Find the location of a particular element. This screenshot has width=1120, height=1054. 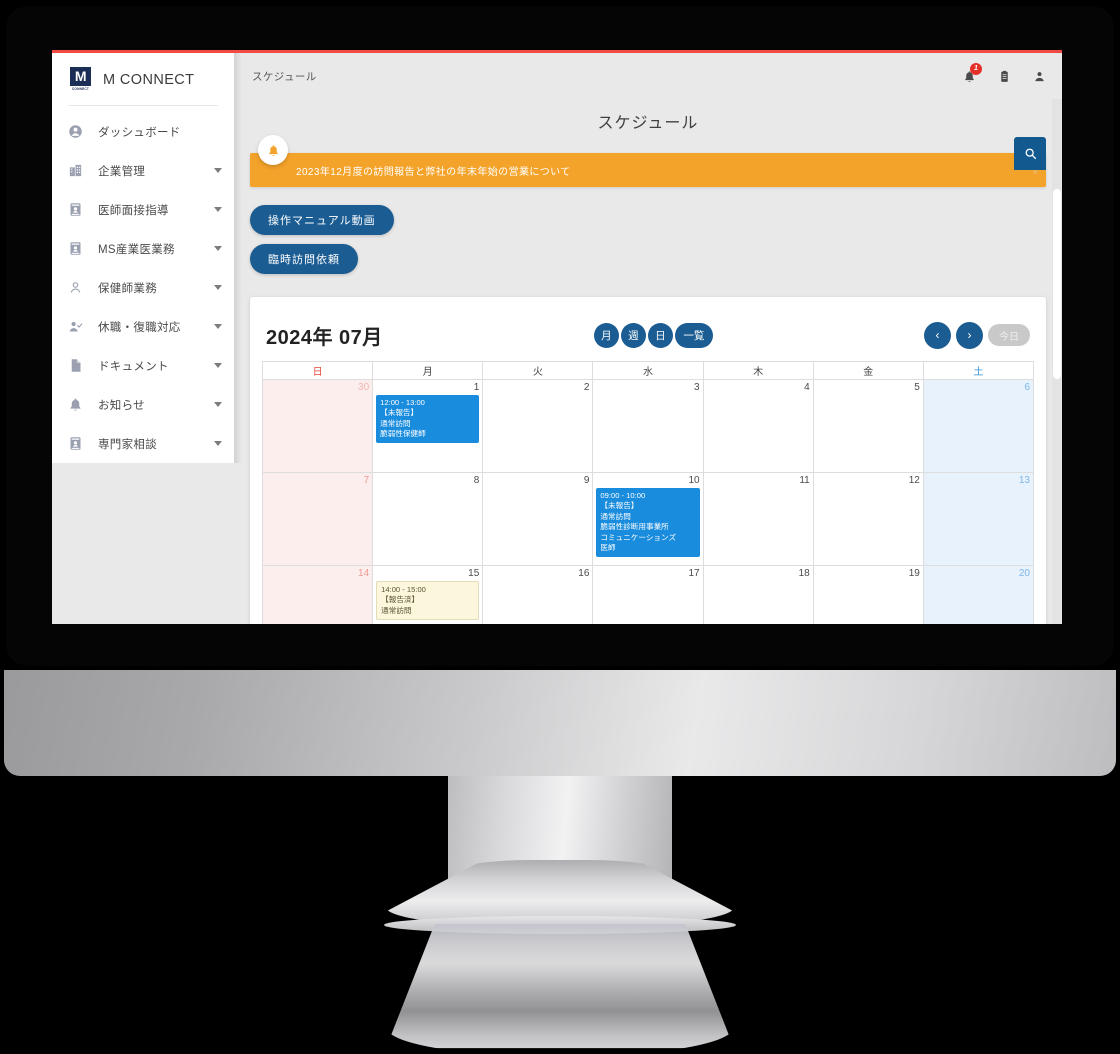

sidebar-item-dashboard: ダッシュボード is located at coordinates (143, 131).